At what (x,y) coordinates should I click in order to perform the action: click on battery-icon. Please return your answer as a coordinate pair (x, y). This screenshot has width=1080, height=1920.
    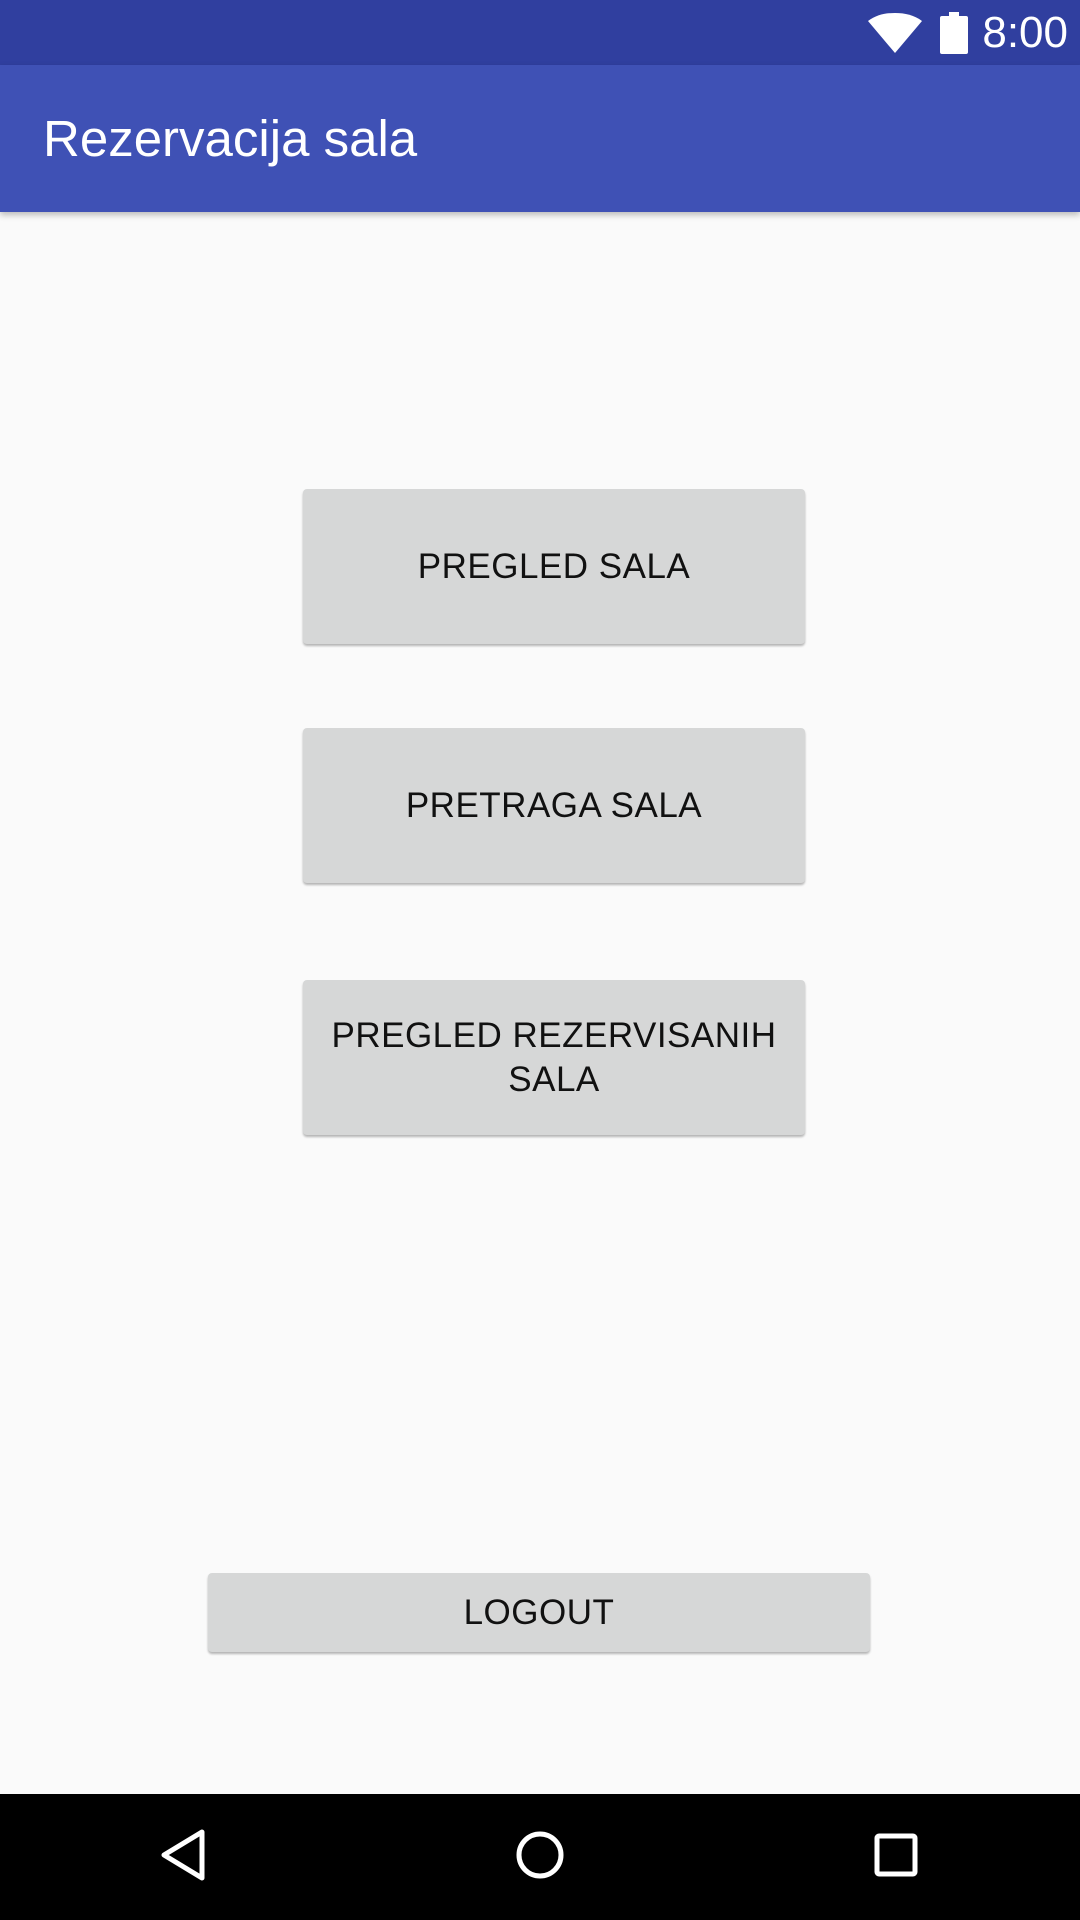
    Looking at the image, I should click on (954, 32).